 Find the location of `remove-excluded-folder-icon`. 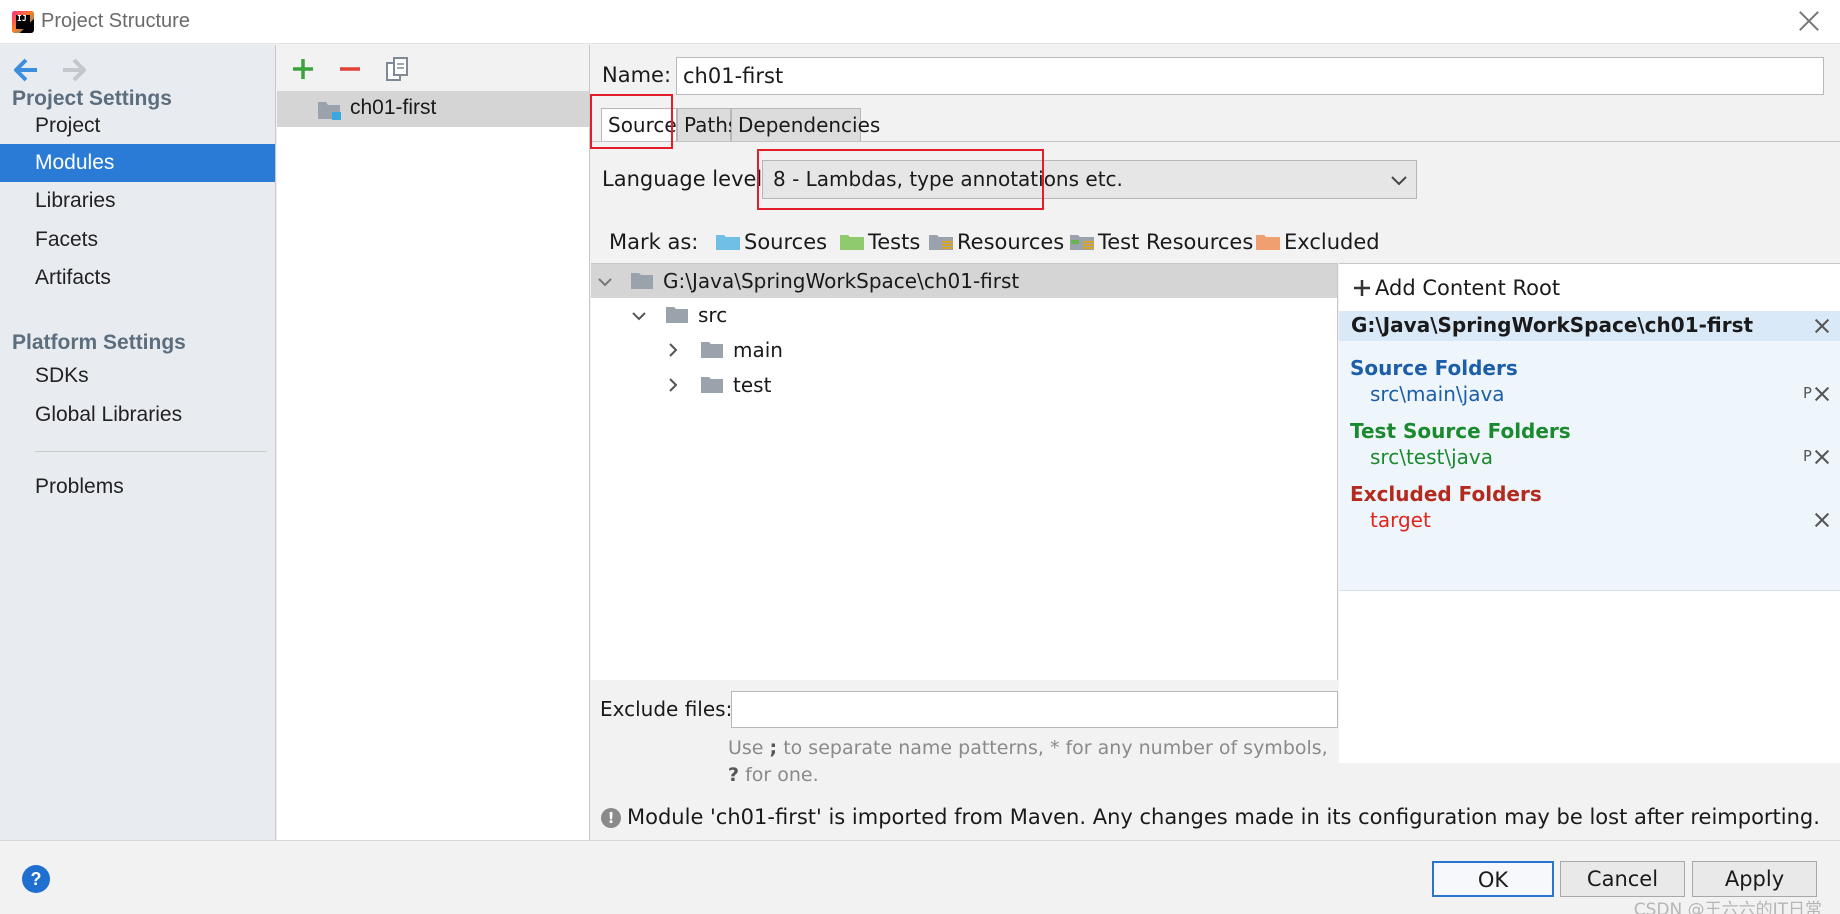

remove-excluded-folder-icon is located at coordinates (1822, 520).